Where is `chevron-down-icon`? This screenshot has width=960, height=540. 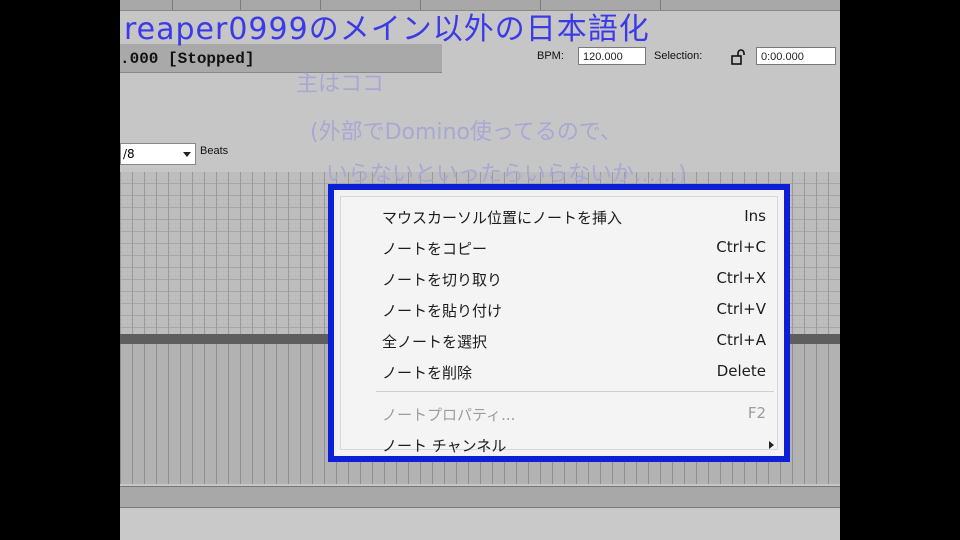 chevron-down-icon is located at coordinates (187, 154).